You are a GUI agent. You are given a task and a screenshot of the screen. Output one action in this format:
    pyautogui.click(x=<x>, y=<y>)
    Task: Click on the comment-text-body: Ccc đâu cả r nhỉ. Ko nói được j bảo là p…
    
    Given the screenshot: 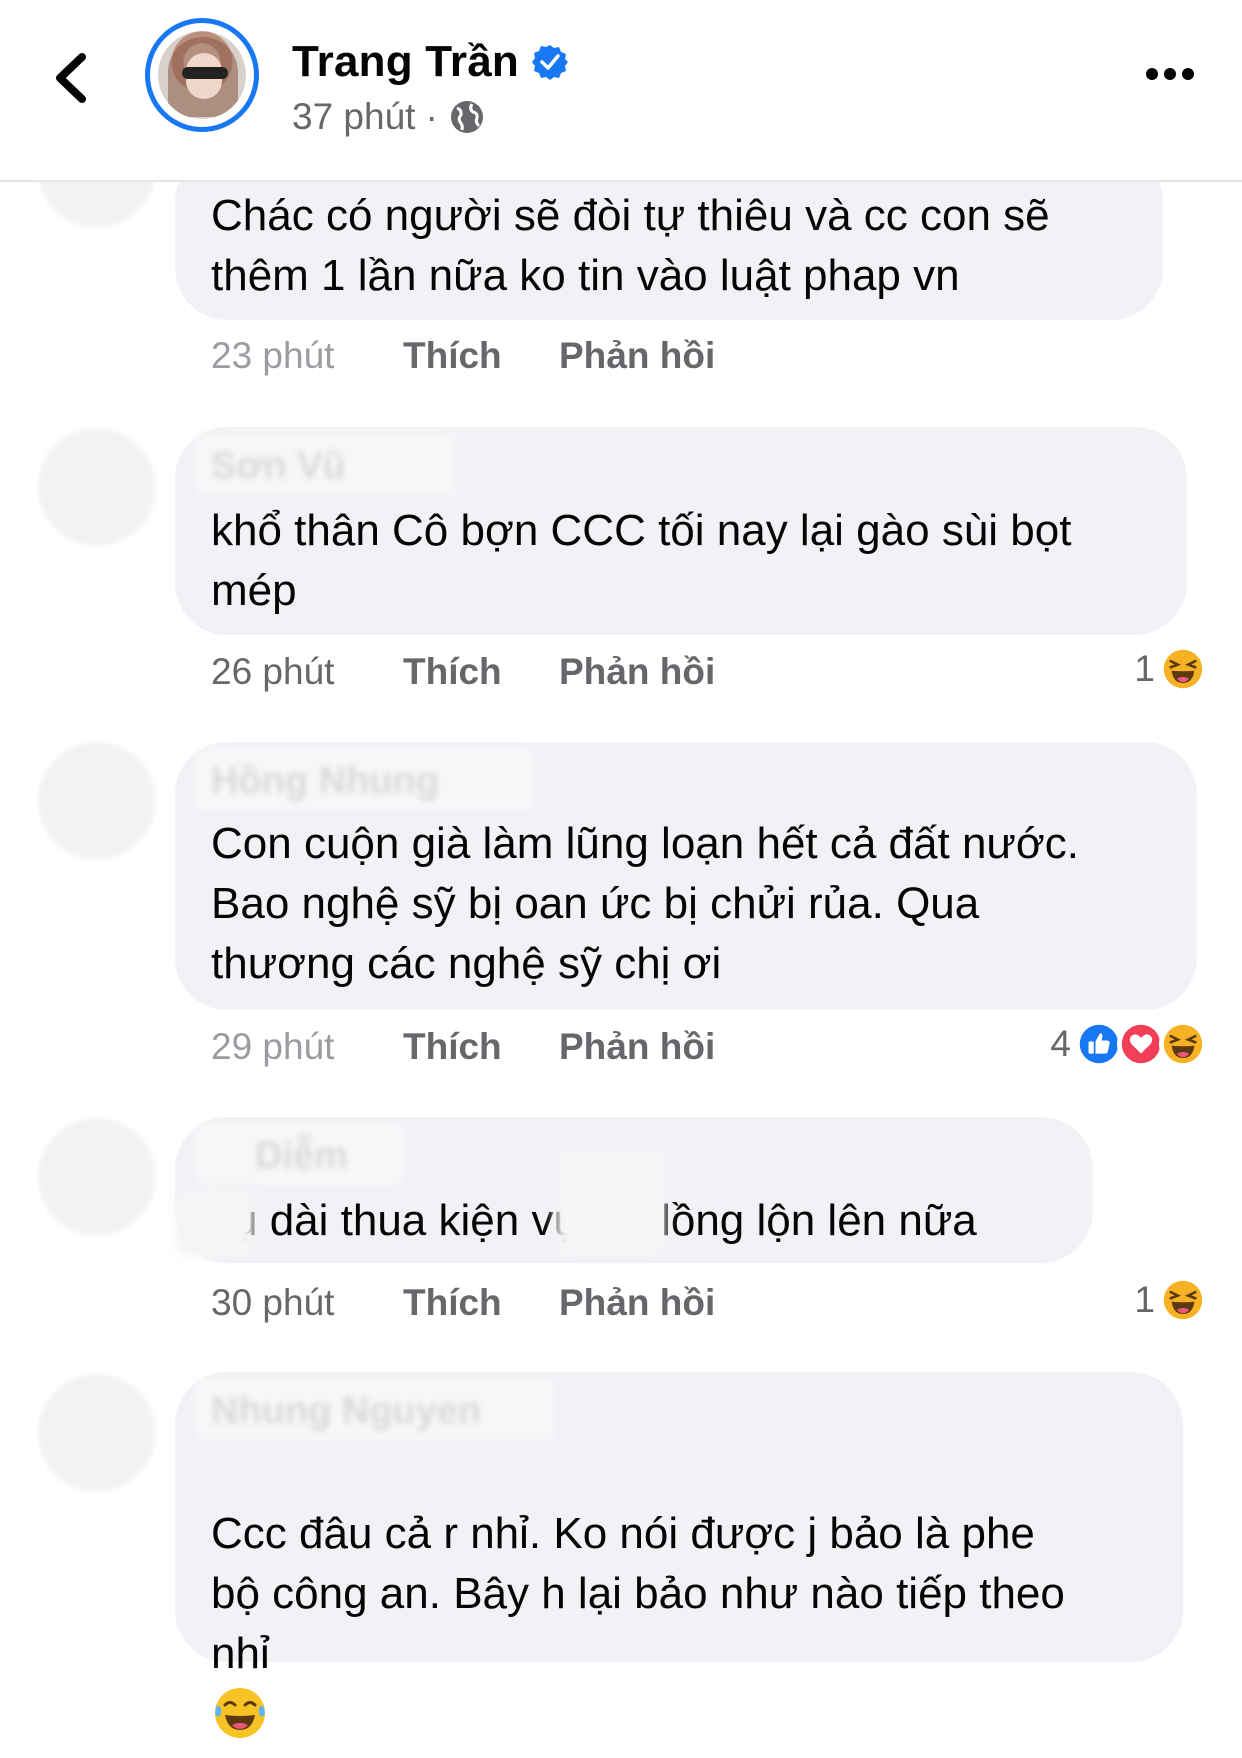 What is the action you would take?
    pyautogui.click(x=638, y=1593)
    